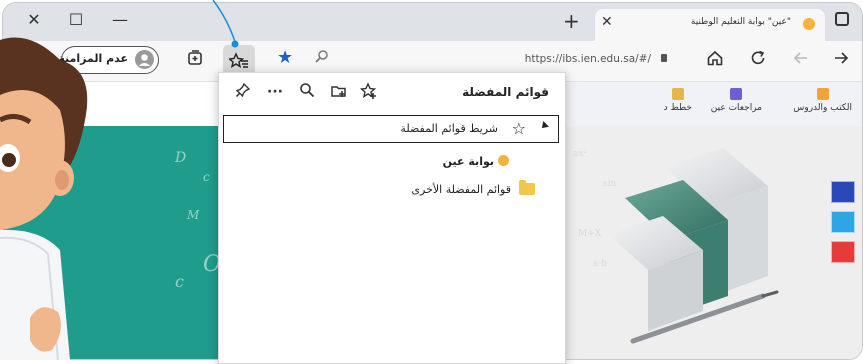  I want to click on back-icon, so click(841, 61).